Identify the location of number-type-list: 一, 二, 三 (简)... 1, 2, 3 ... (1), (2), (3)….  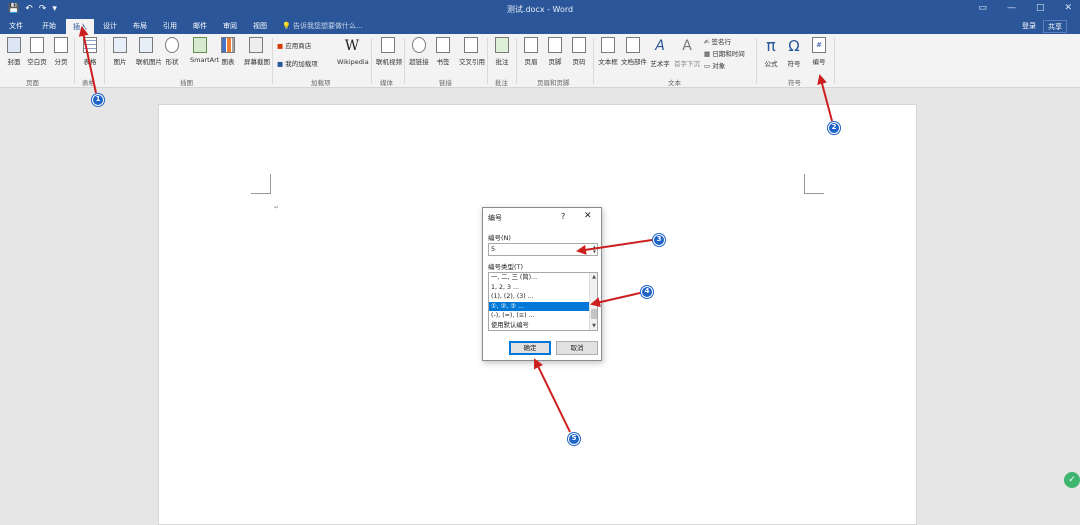
(543, 301).